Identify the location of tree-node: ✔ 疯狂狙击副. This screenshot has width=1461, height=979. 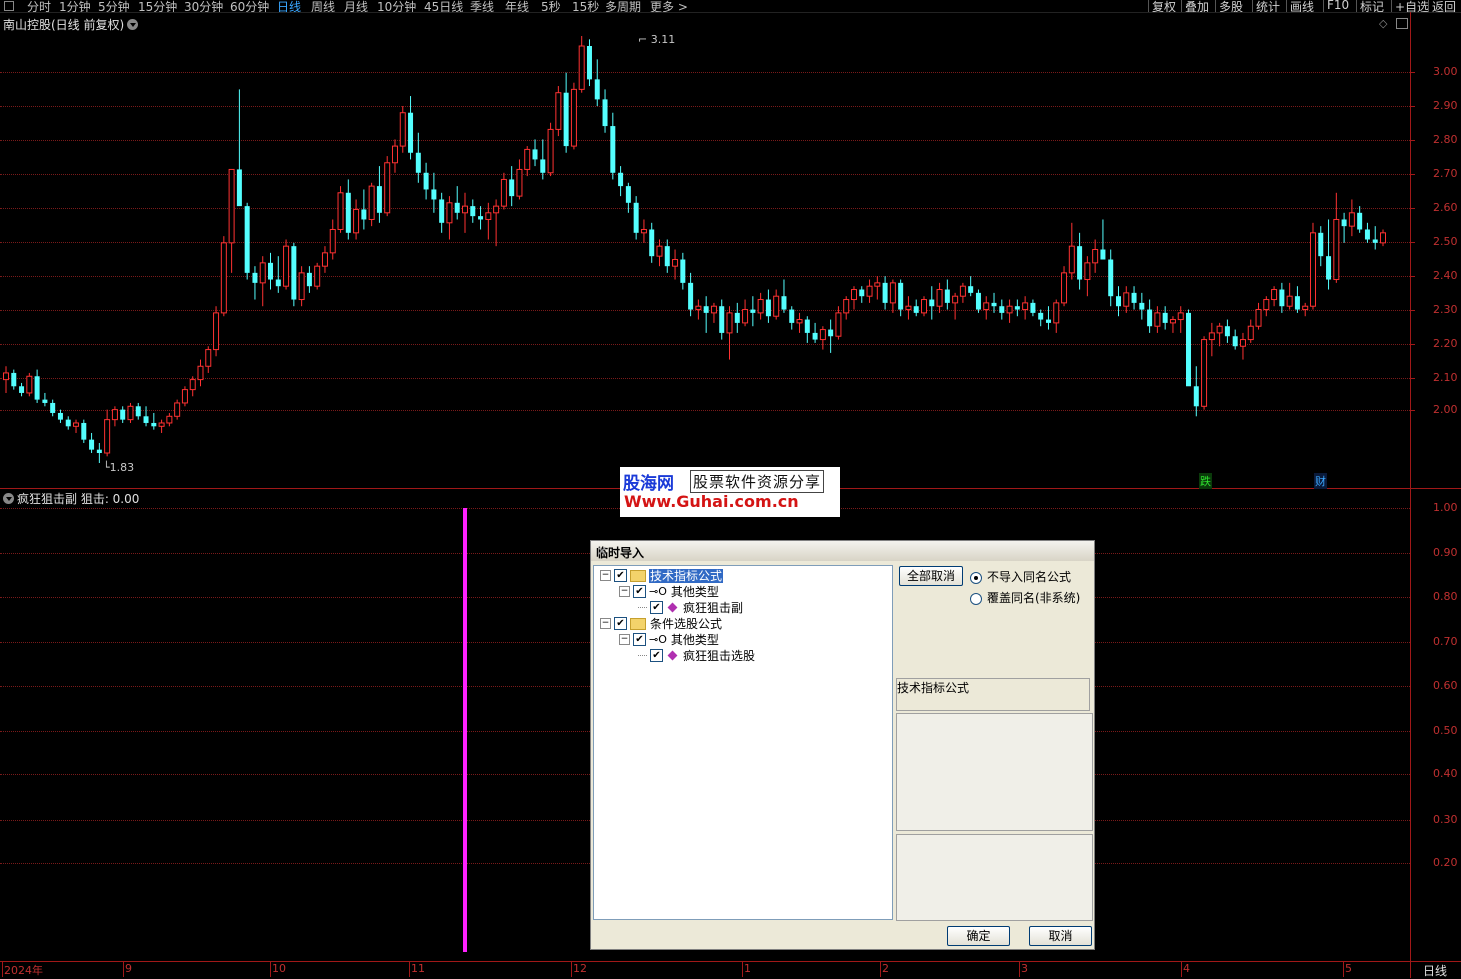
(691, 607).